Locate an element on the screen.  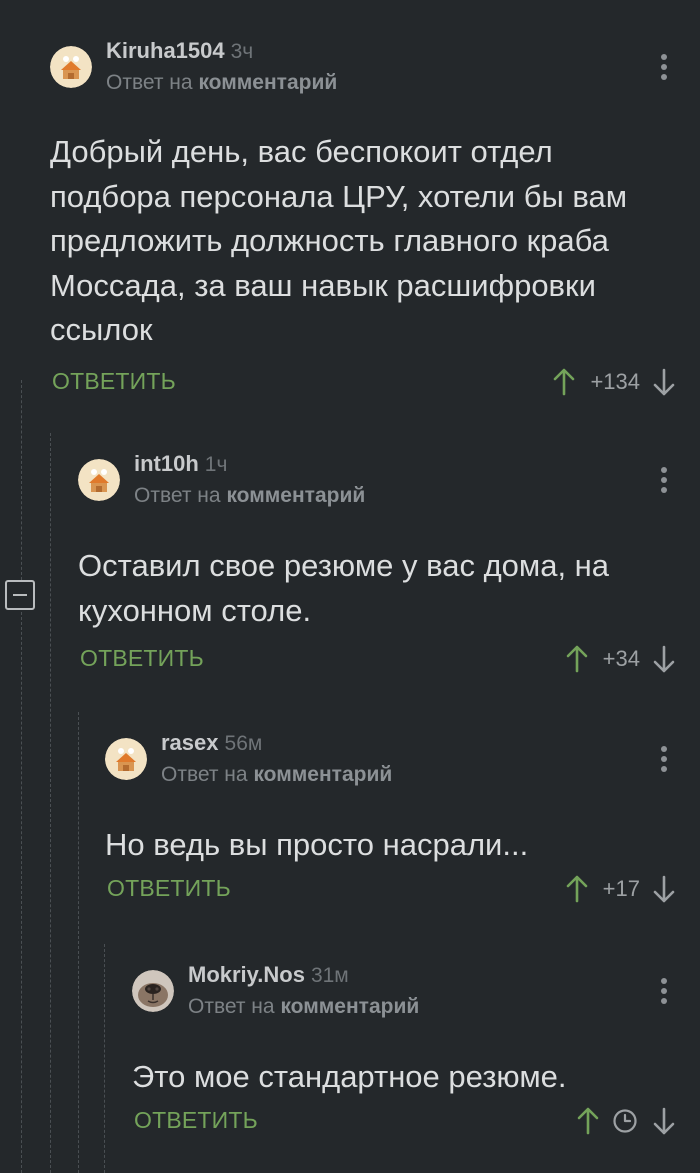
rating-box: +34 is located at coordinates (620, 659).